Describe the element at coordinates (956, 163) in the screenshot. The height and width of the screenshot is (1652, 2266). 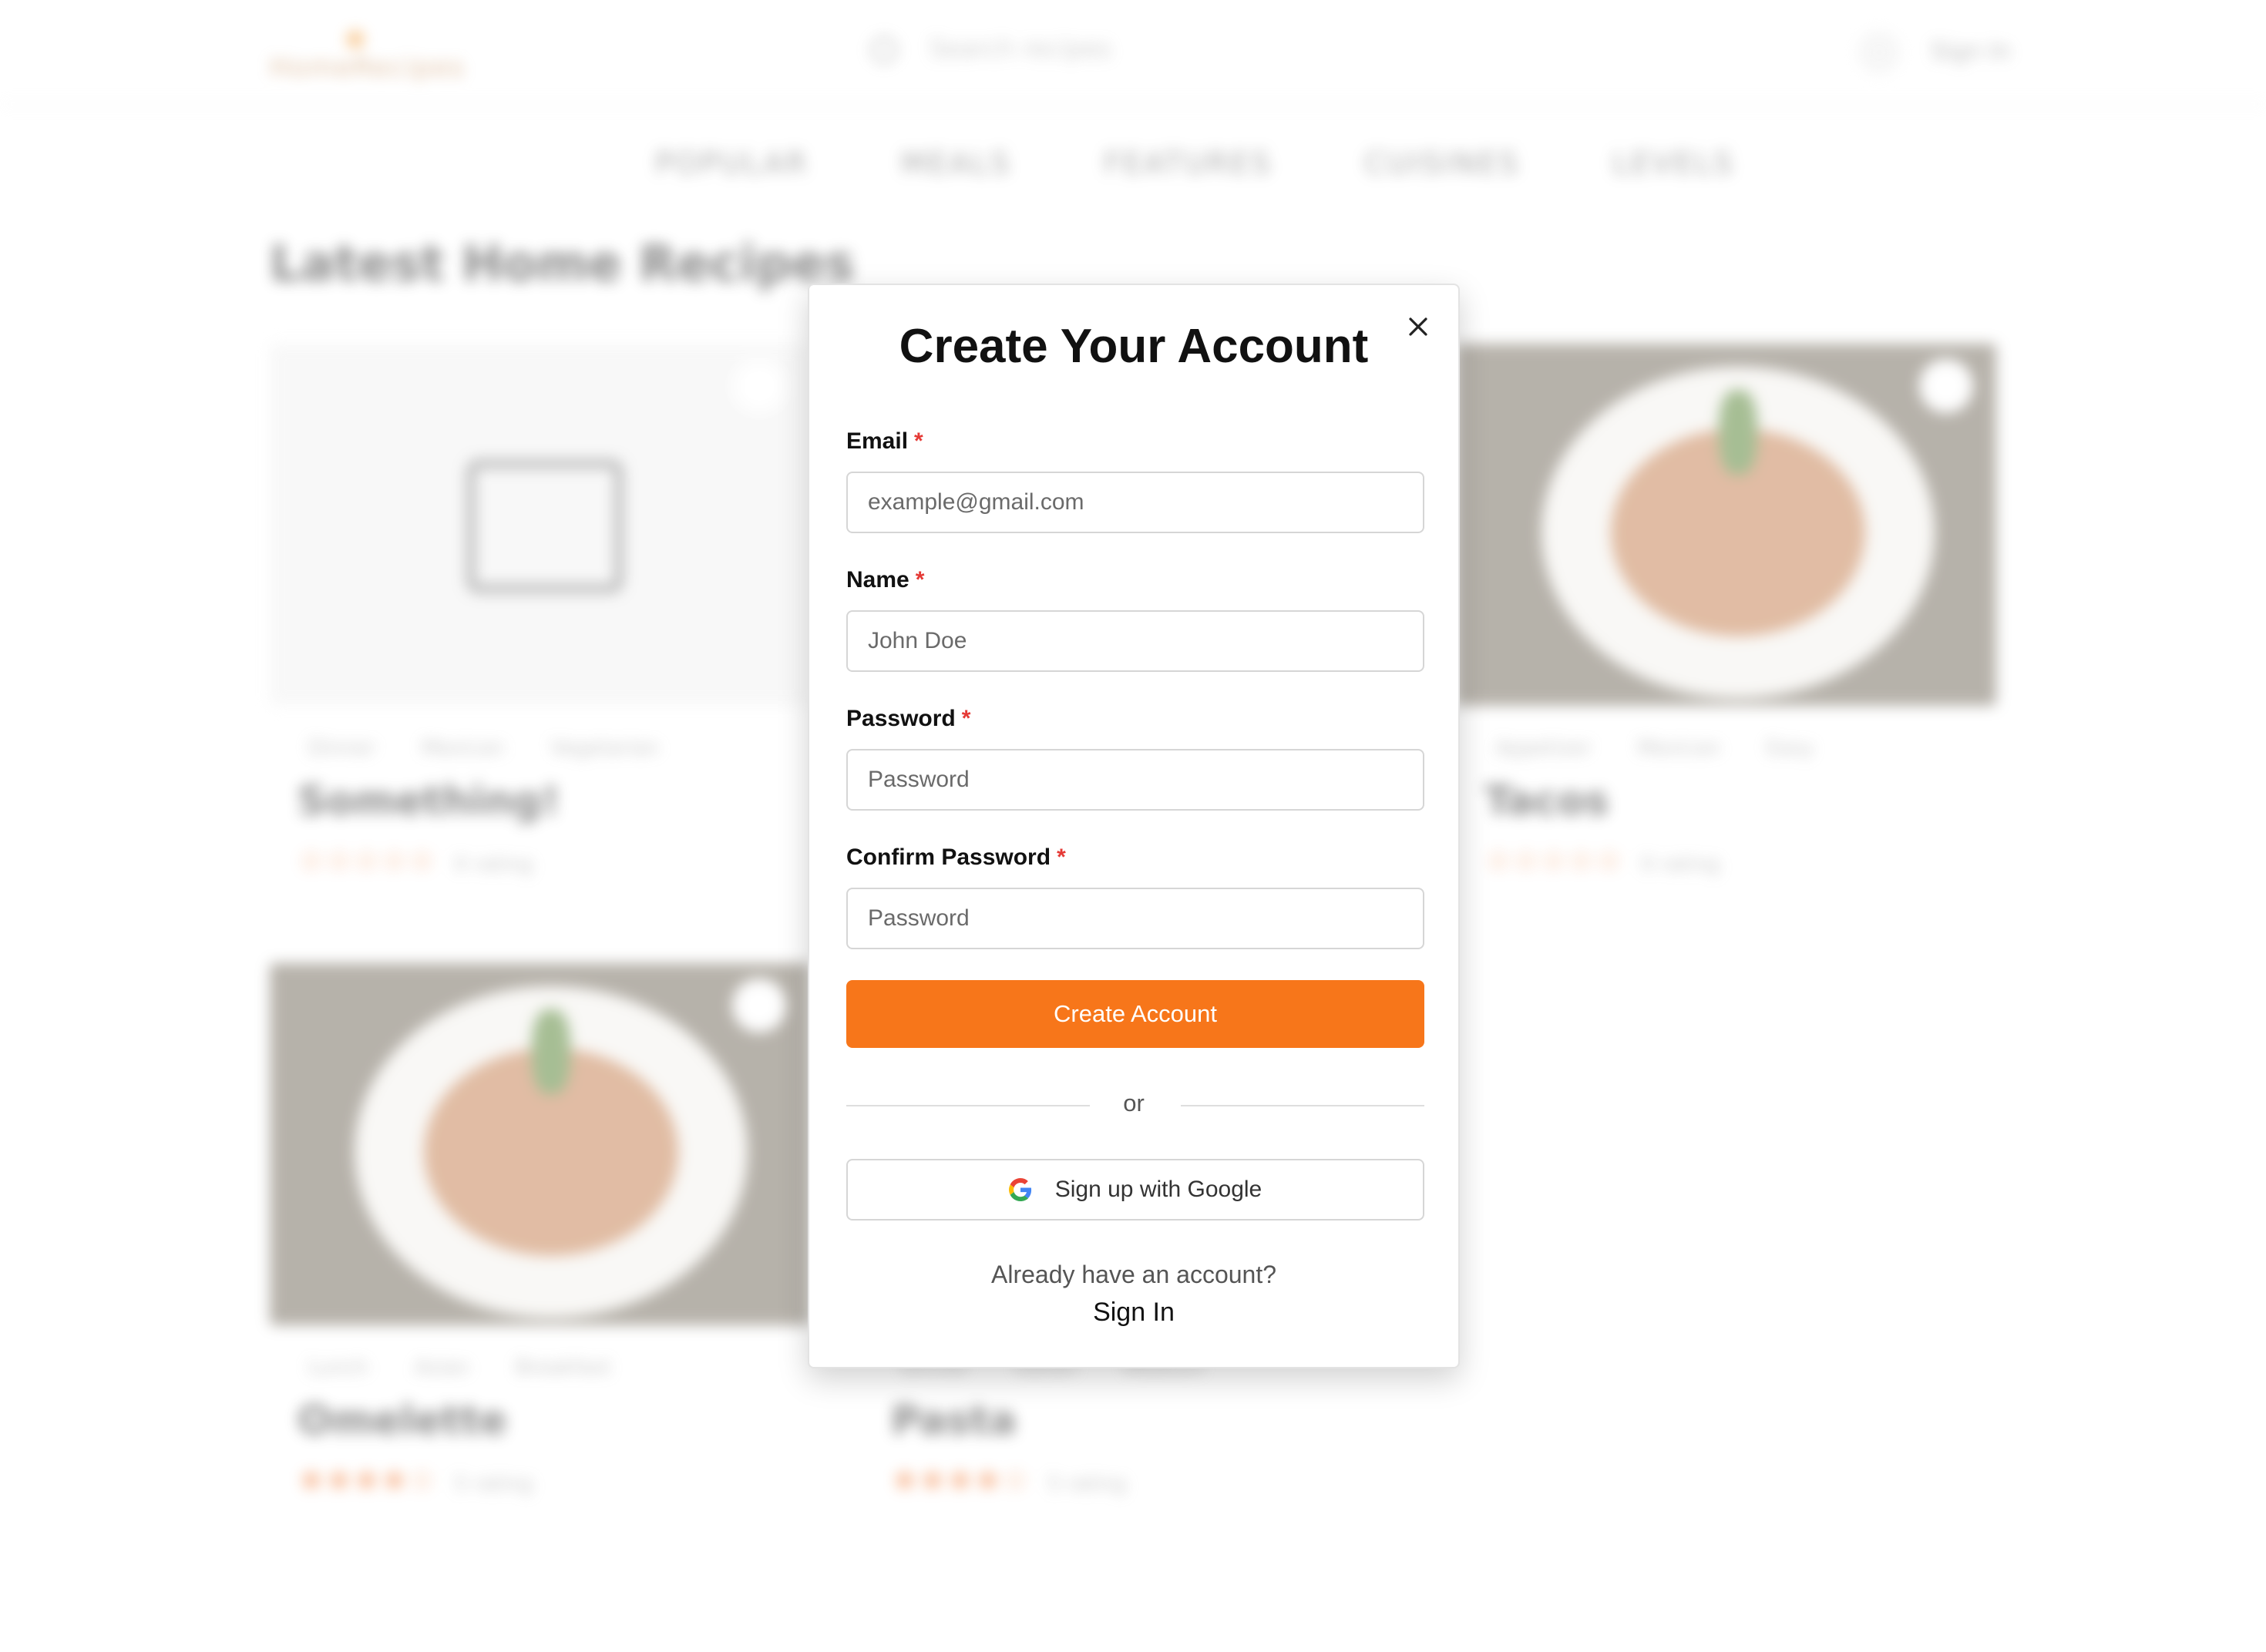
I see `nav-item: MEALS` at that location.